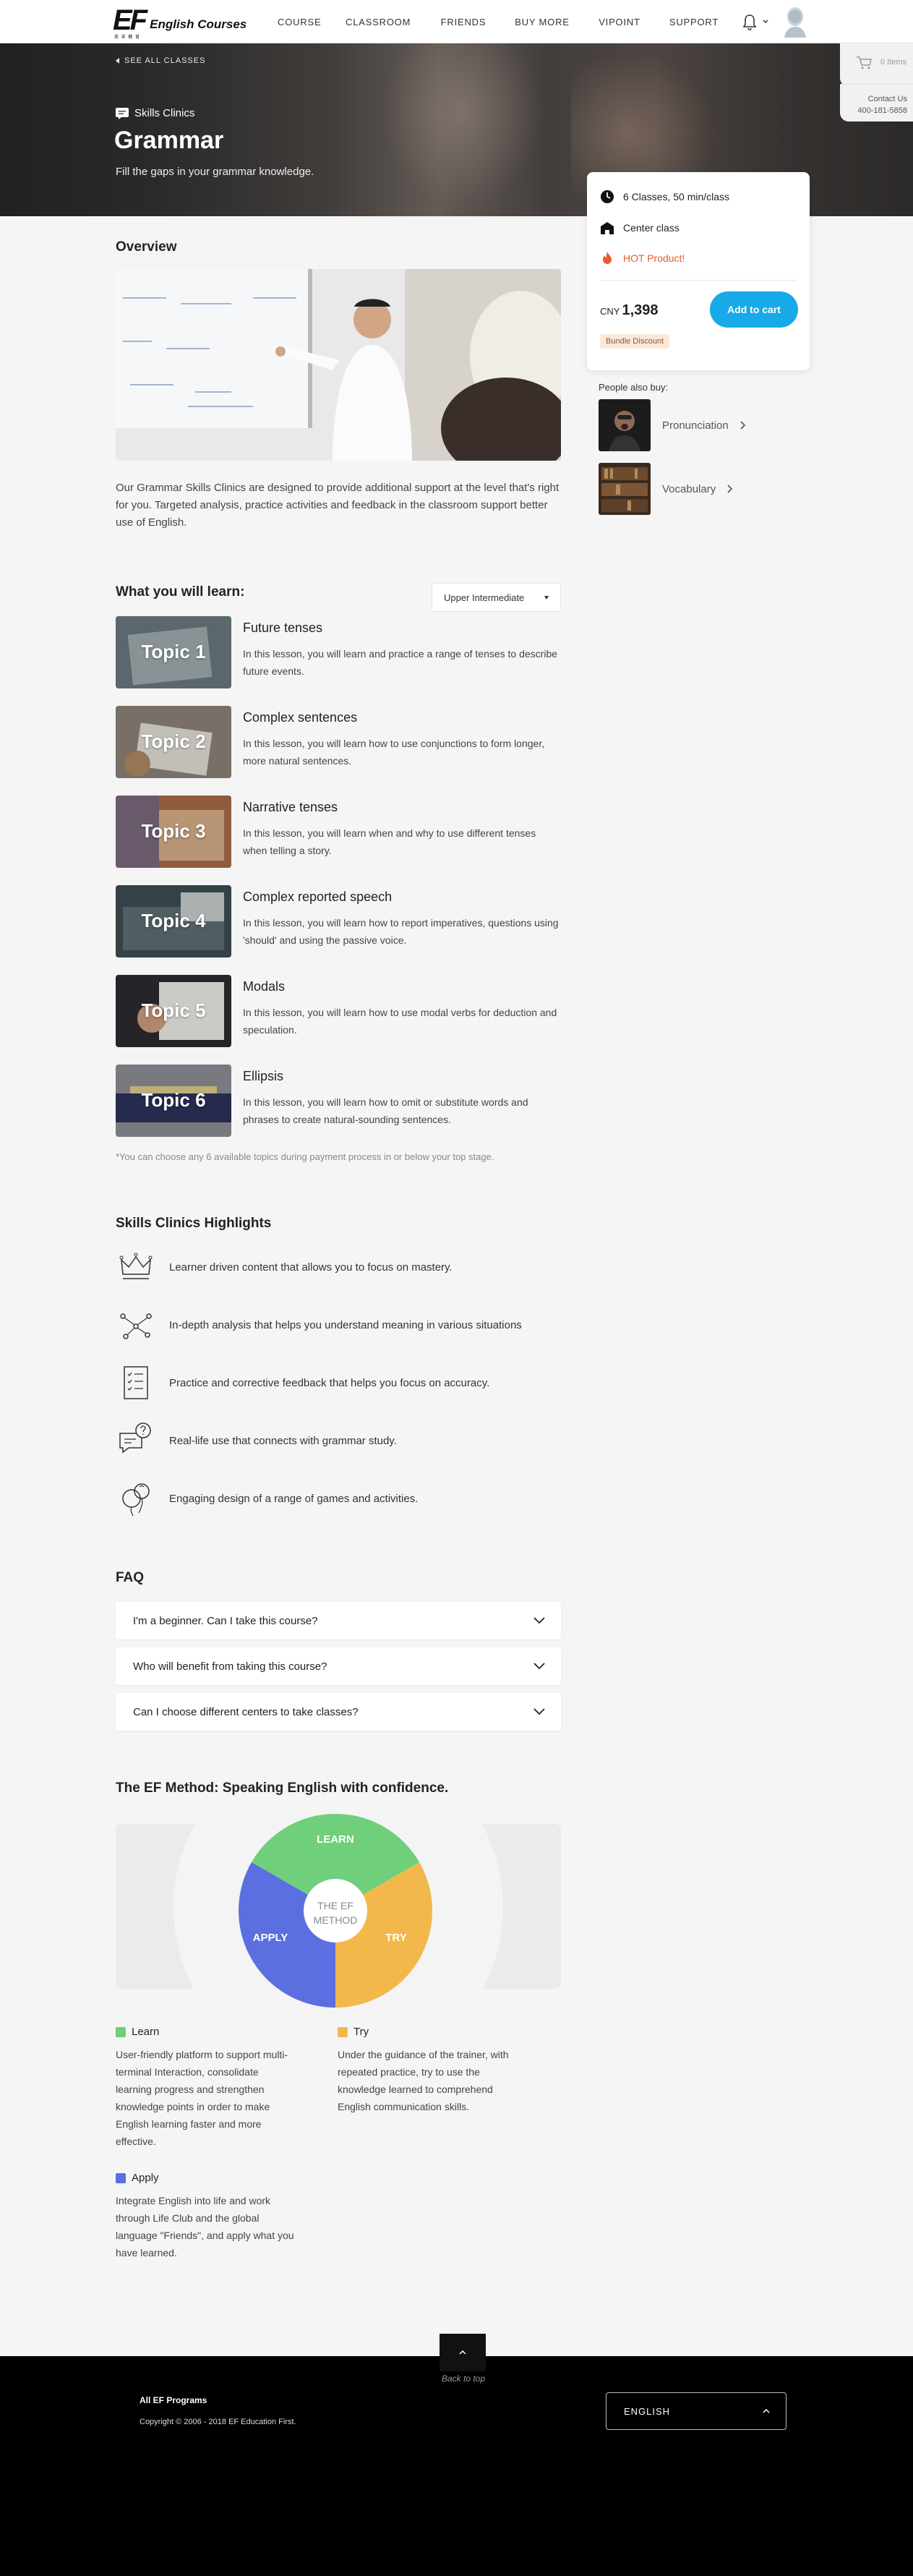 The height and width of the screenshot is (2576, 913). What do you see at coordinates (887, 99) in the screenshot?
I see `contact-label: Contact Us` at bounding box center [887, 99].